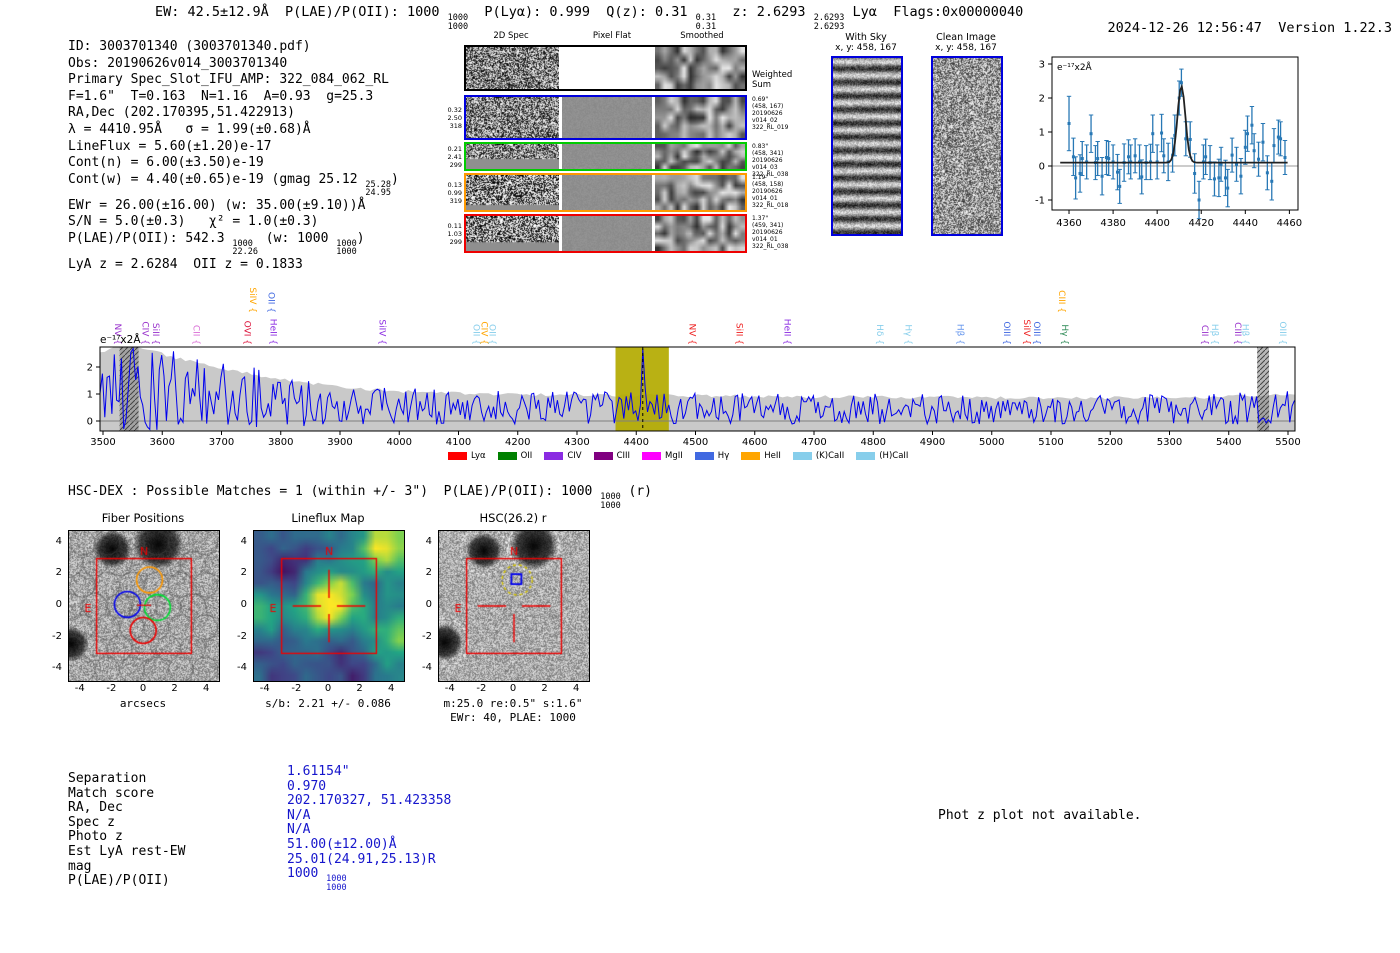 This screenshot has height=953, width=1400. Describe the element at coordinates (966, 37) in the screenshot. I see `clean-title: Clean Image` at that location.